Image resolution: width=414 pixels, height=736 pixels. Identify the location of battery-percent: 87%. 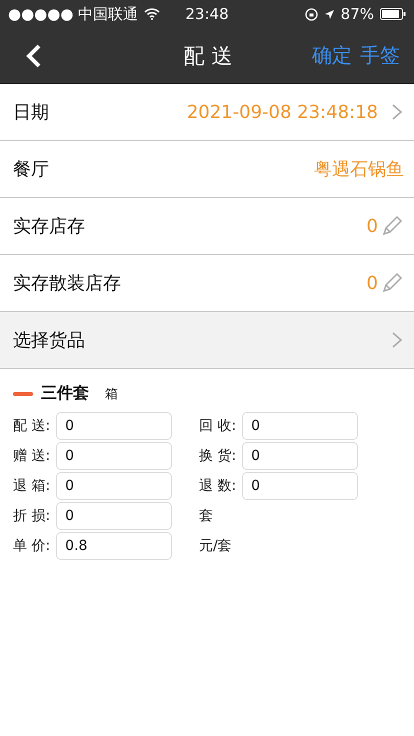
(357, 14).